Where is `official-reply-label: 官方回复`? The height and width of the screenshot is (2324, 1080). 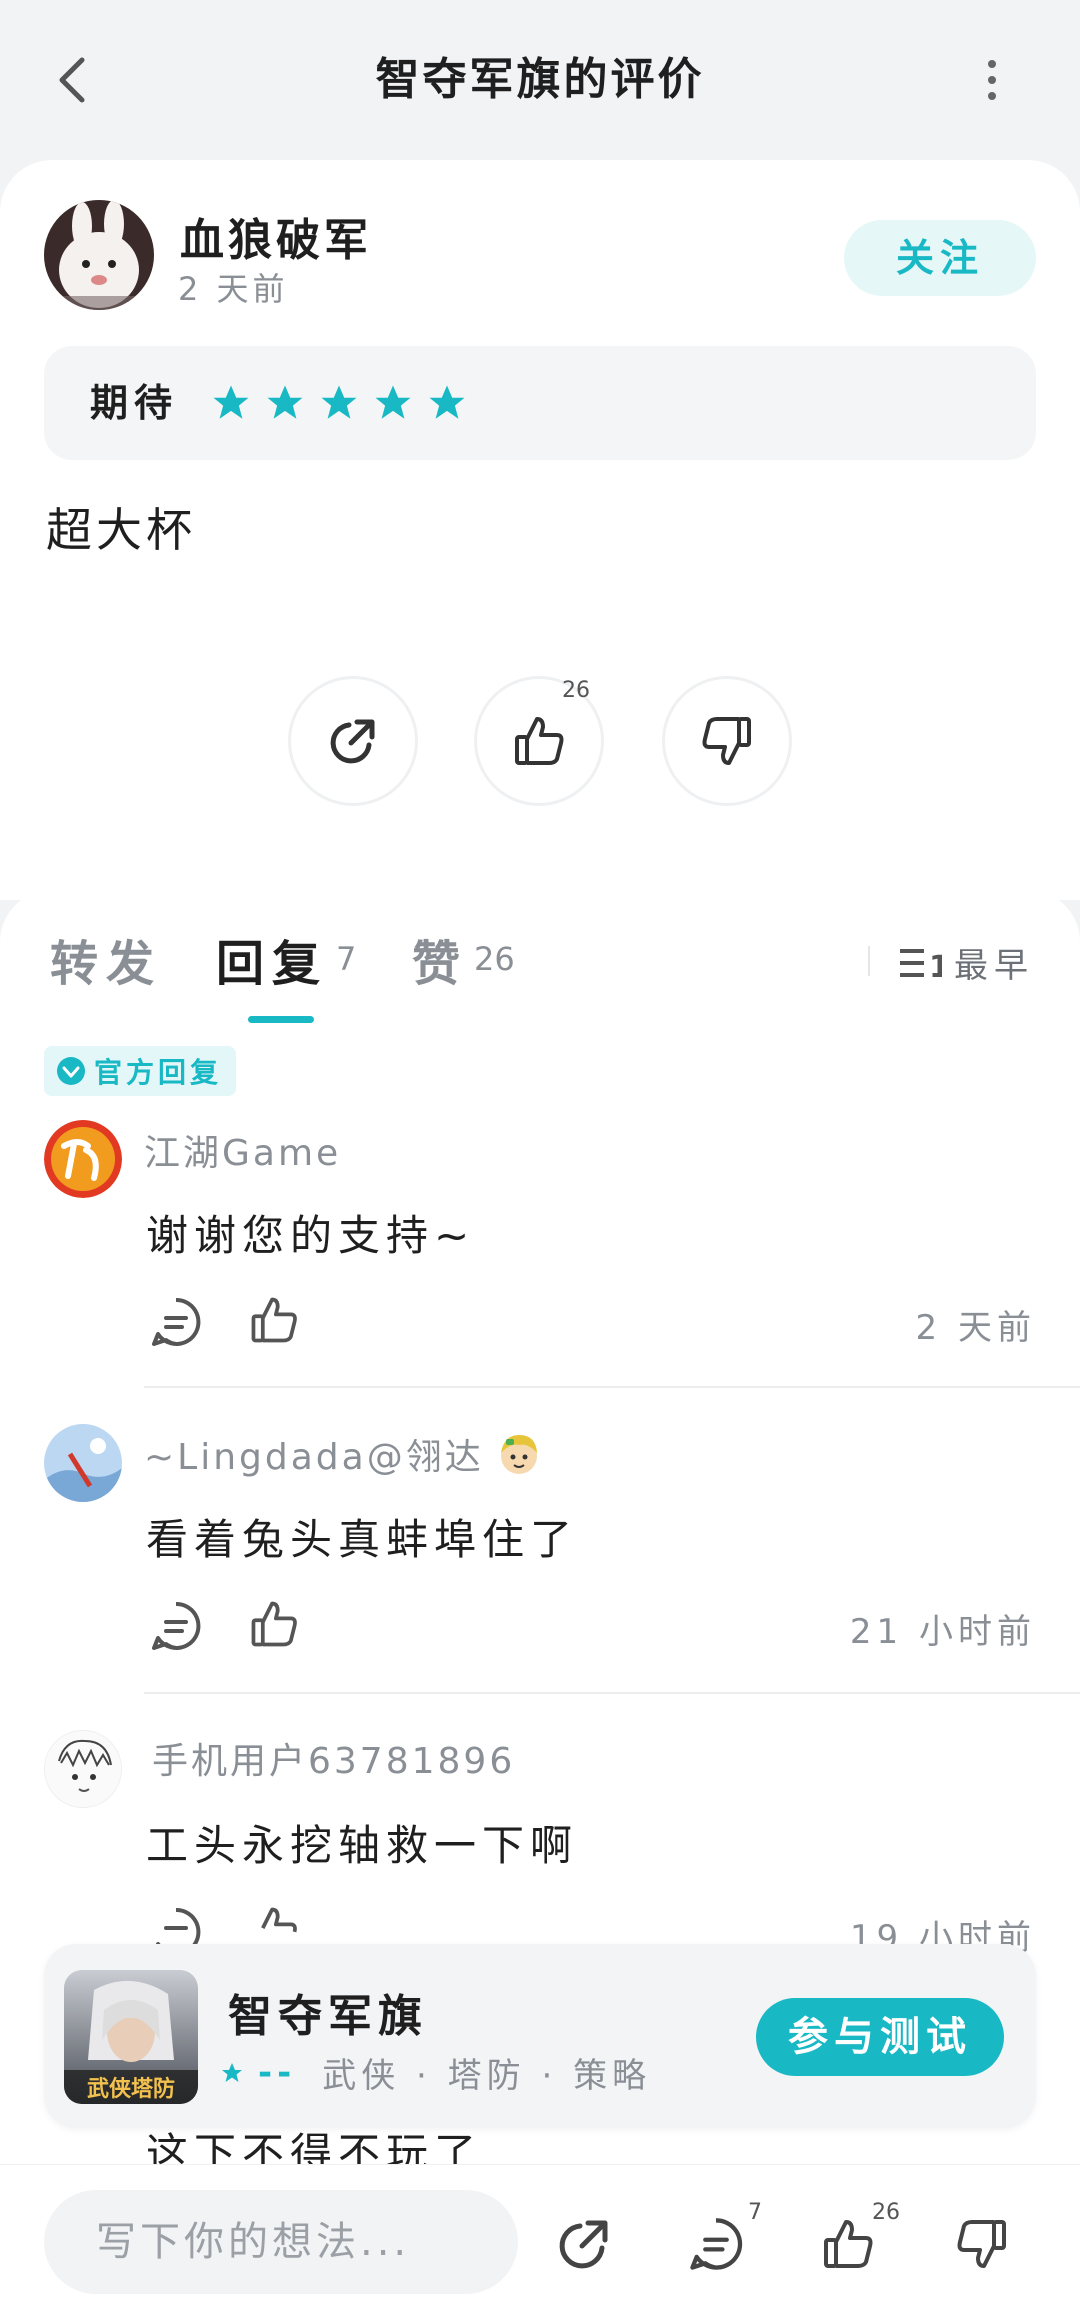 official-reply-label: 官方回复 is located at coordinates (158, 1072).